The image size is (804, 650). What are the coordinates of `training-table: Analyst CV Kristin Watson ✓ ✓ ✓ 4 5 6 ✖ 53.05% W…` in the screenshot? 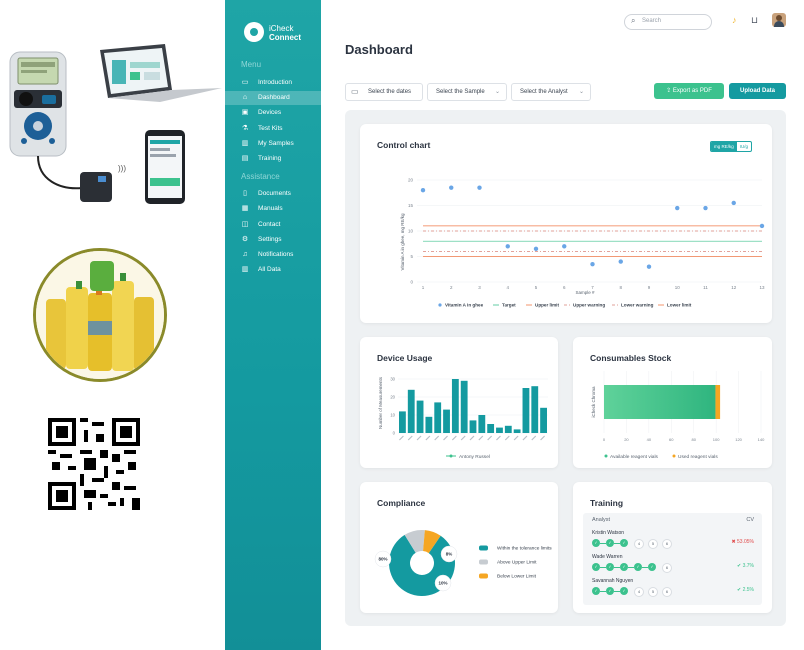 It's located at (672, 559).